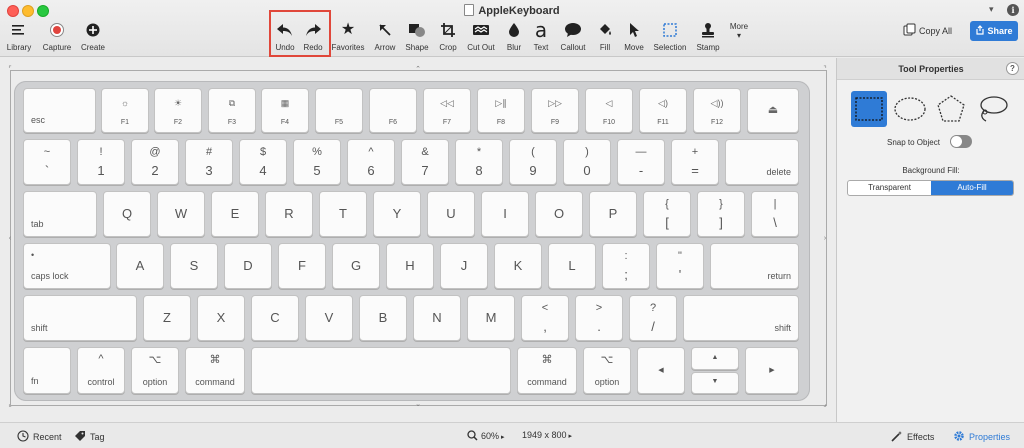 The image size is (1024, 448). I want to click on window-title: AppleKeyboard, so click(512, 10).